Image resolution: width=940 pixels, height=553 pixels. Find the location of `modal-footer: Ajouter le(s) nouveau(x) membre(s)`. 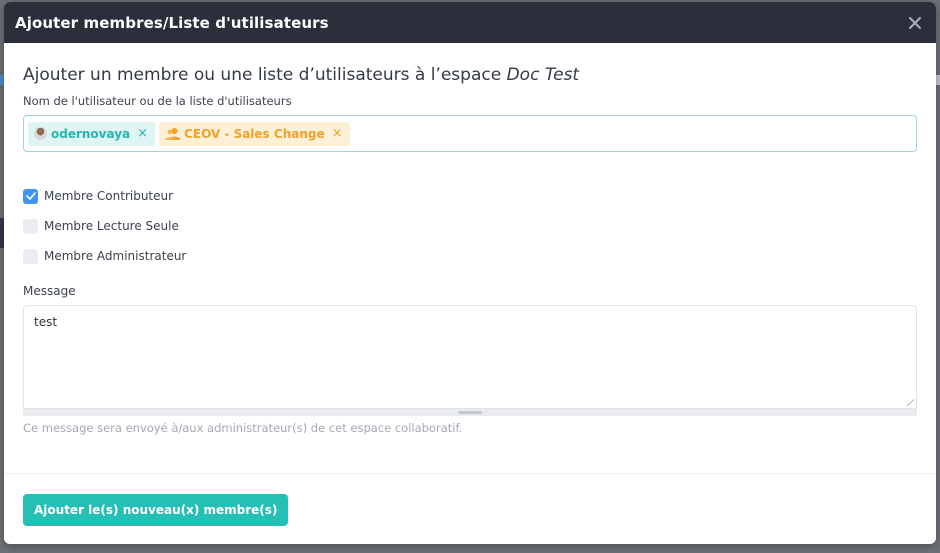

modal-footer: Ajouter le(s) nouveau(x) membre(s) is located at coordinates (470, 508).